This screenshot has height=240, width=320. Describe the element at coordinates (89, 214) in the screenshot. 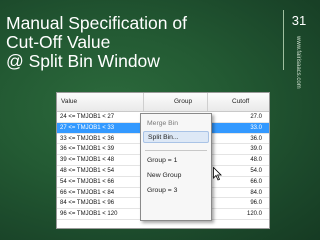

I see `cell-value: 96 <= TMJOB1 < 120` at that location.